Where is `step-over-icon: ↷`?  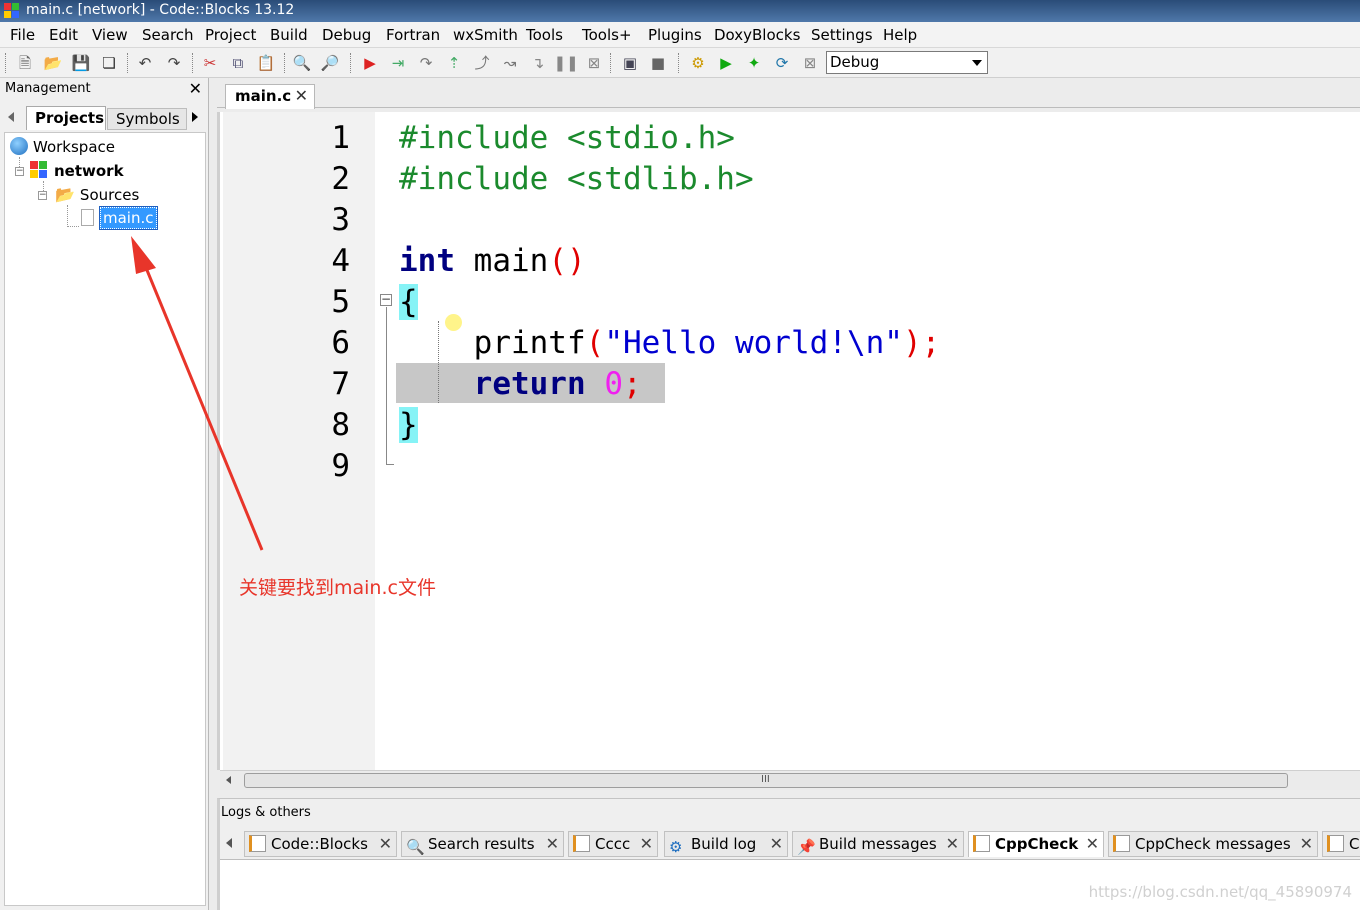 step-over-icon: ↷ is located at coordinates (426, 63).